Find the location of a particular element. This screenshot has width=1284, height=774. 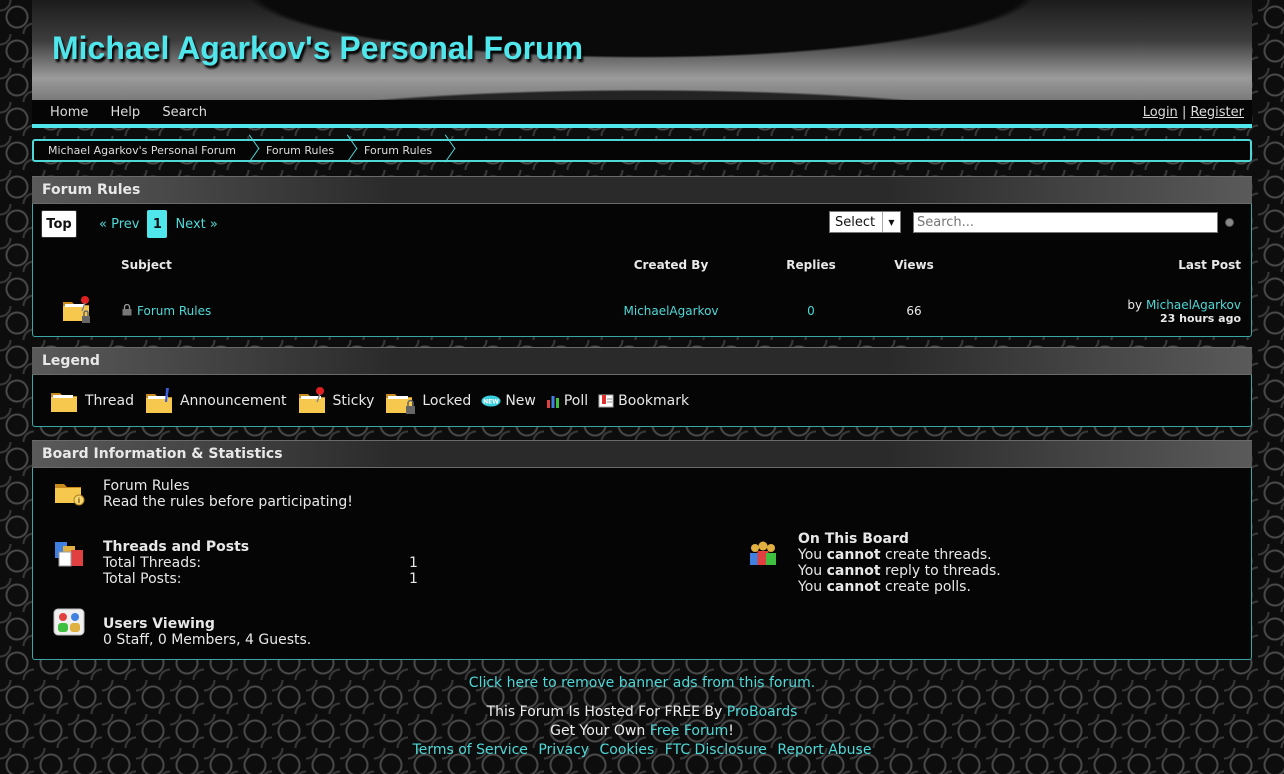

board-info-desc: Read the rules before participating! is located at coordinates (228, 502).